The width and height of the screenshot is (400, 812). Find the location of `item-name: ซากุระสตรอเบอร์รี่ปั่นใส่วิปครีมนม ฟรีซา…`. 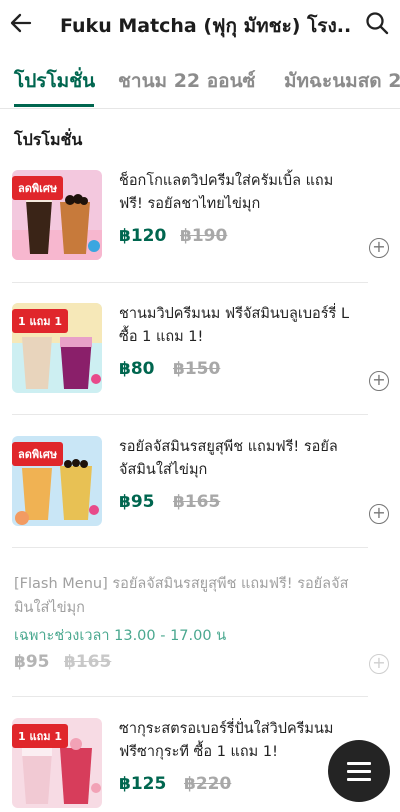

item-name: ซากุระสตรอเบอร์รี่ปั่นใส่วิปครีมนม ฟรีซา… is located at coordinates (226, 740).